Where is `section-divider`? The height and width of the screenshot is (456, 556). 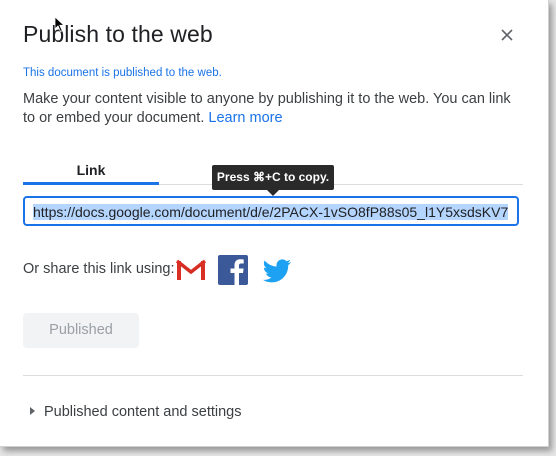
section-divider is located at coordinates (273, 375).